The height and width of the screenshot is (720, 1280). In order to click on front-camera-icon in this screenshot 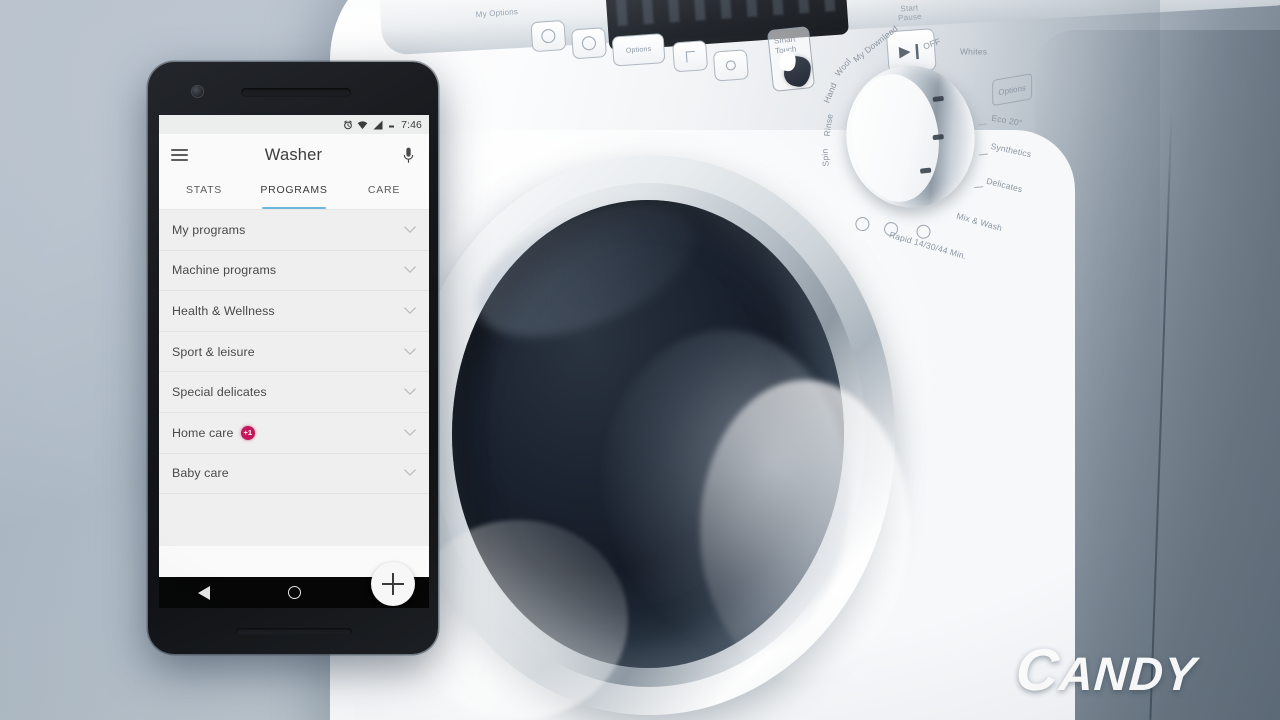, I will do `click(197, 91)`.